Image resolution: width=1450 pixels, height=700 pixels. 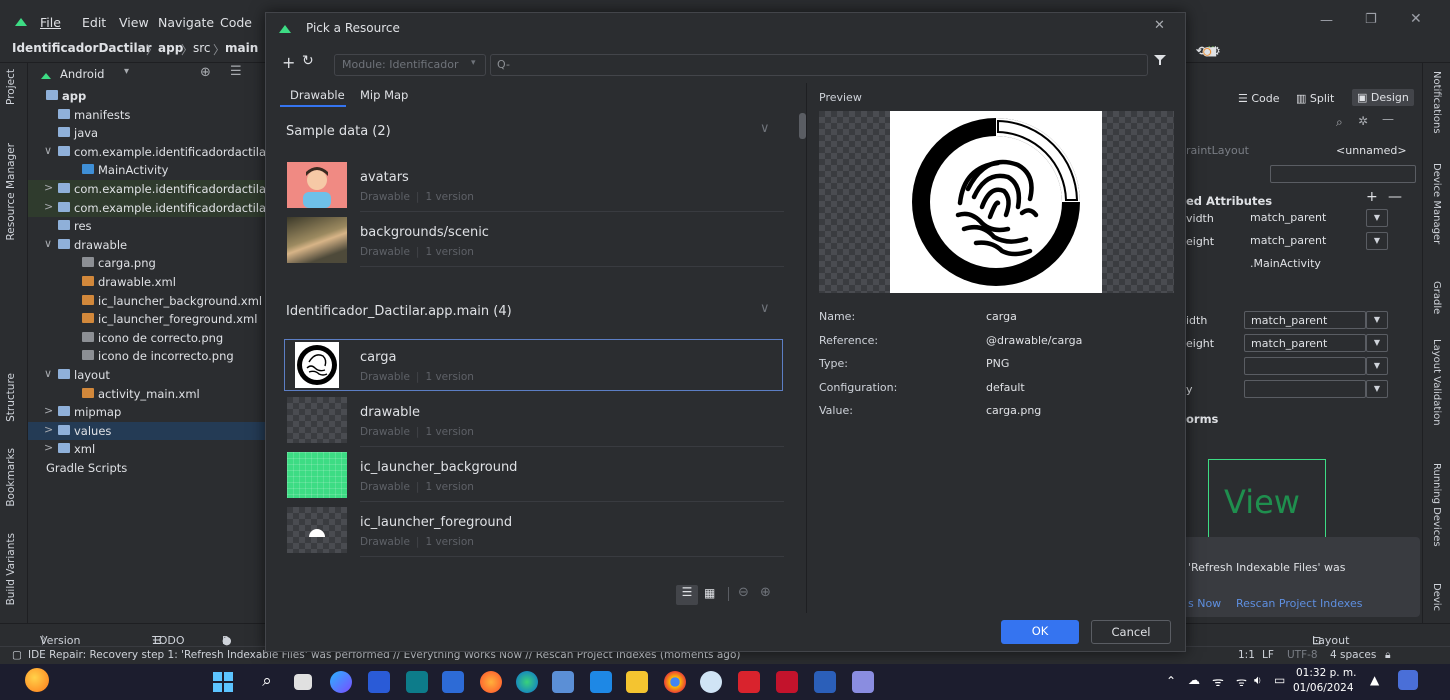 I want to click on attribute-row: y ▼, so click(x=1304, y=390).